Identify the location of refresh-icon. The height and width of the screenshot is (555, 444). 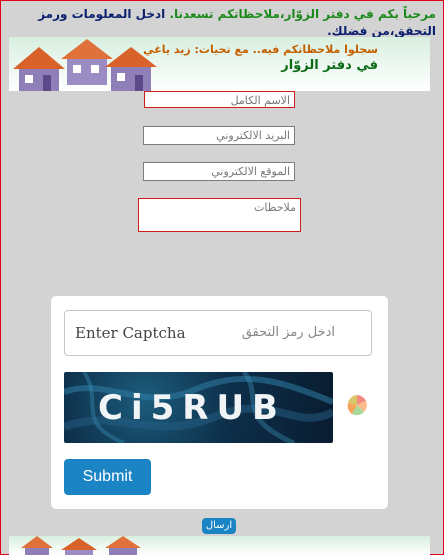
(357, 405).